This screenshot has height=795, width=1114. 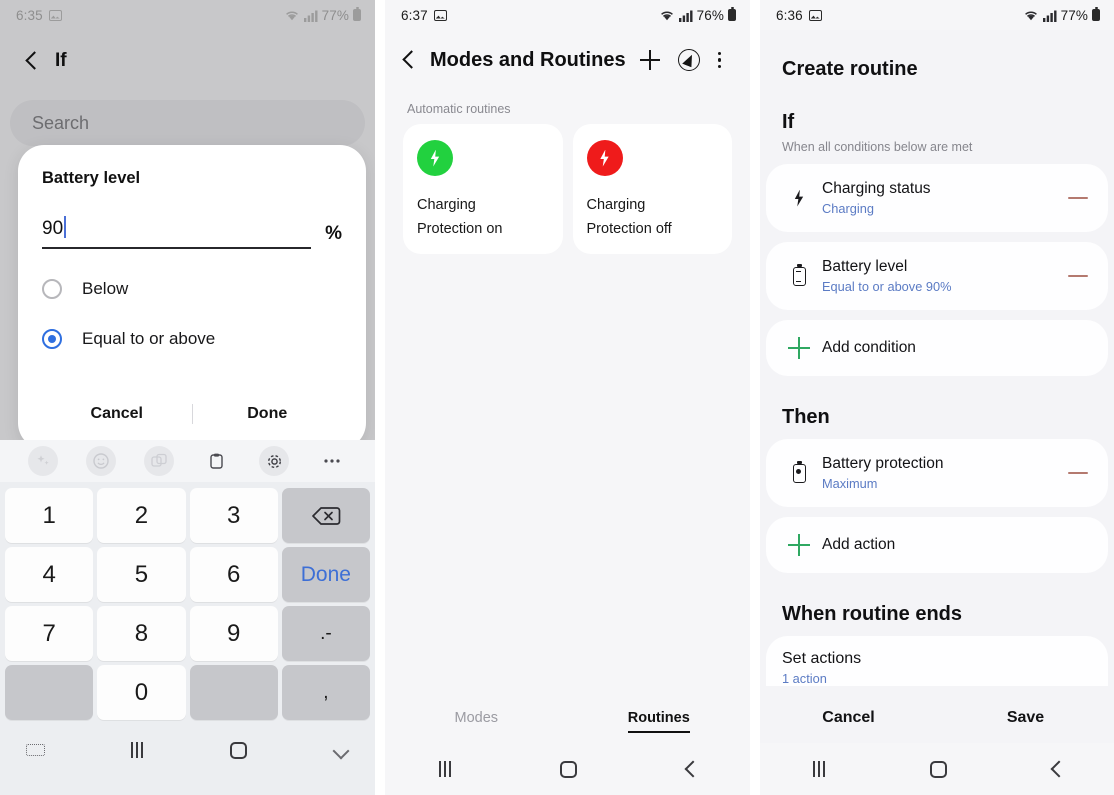 I want to click on set-actions-row: Set actions 1 action, so click(x=937, y=661).